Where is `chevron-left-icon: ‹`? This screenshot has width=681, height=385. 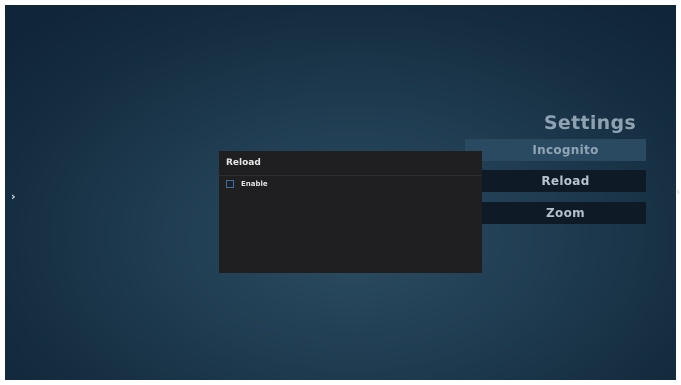
chevron-left-icon: ‹ is located at coordinates (678, 192).